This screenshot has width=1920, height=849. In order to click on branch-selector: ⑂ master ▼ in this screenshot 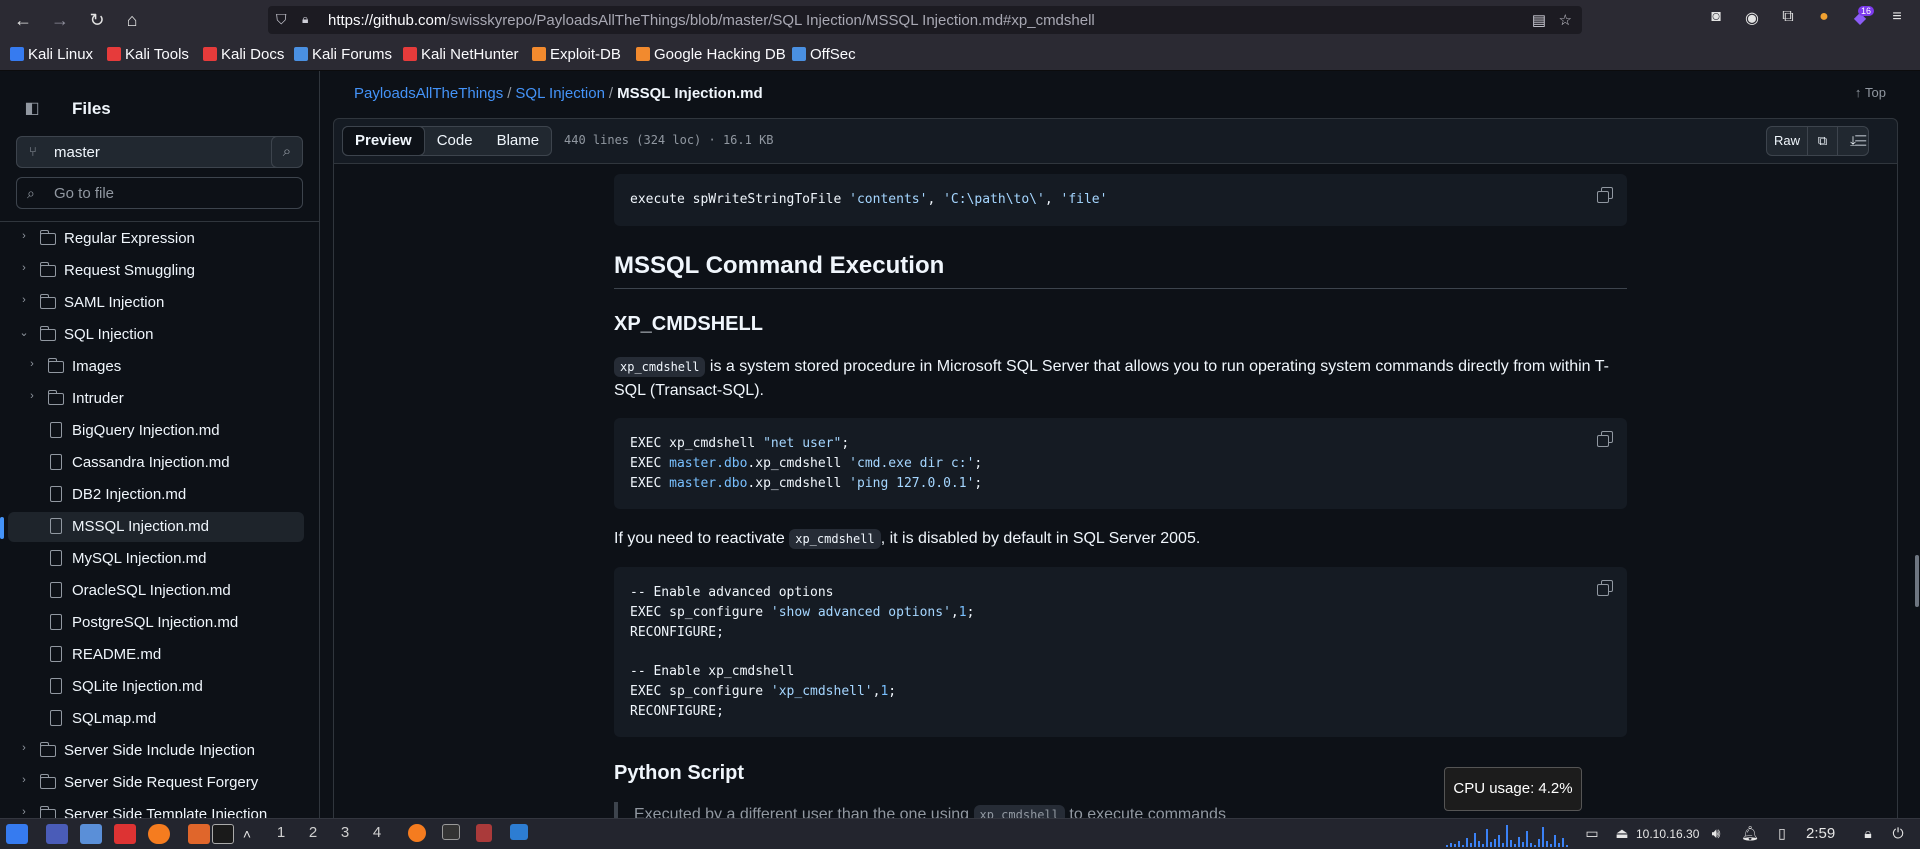, I will do `click(156, 152)`.